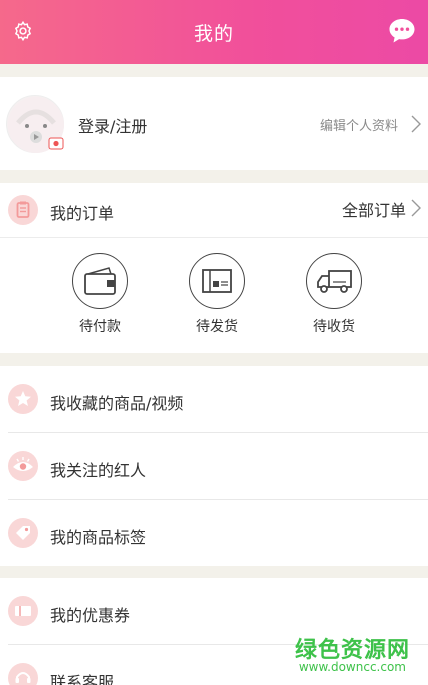  What do you see at coordinates (214, 210) in the screenshot?
I see `my-orders-row: 我的订单 全部订单` at bounding box center [214, 210].